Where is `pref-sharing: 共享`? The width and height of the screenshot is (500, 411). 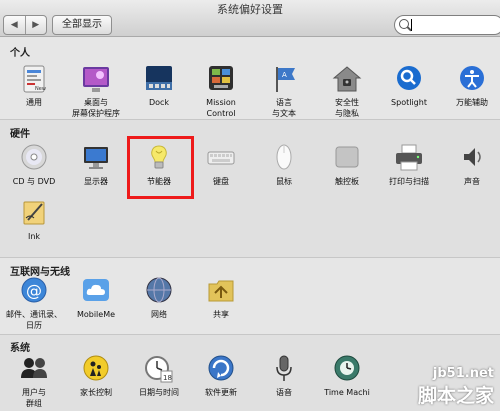
pref-sharing: 共享 is located at coordinates (221, 298).